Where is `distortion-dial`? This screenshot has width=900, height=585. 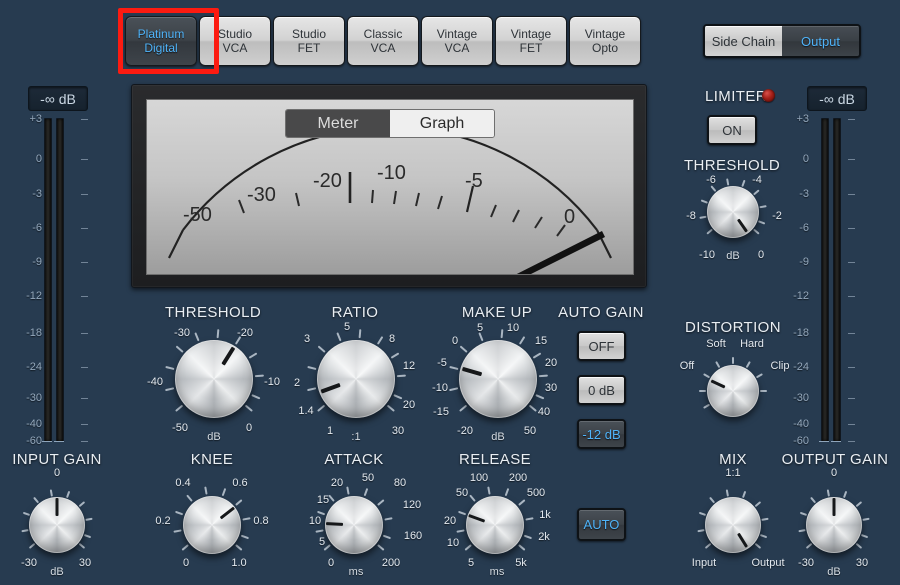 distortion-dial is located at coordinates (733, 391).